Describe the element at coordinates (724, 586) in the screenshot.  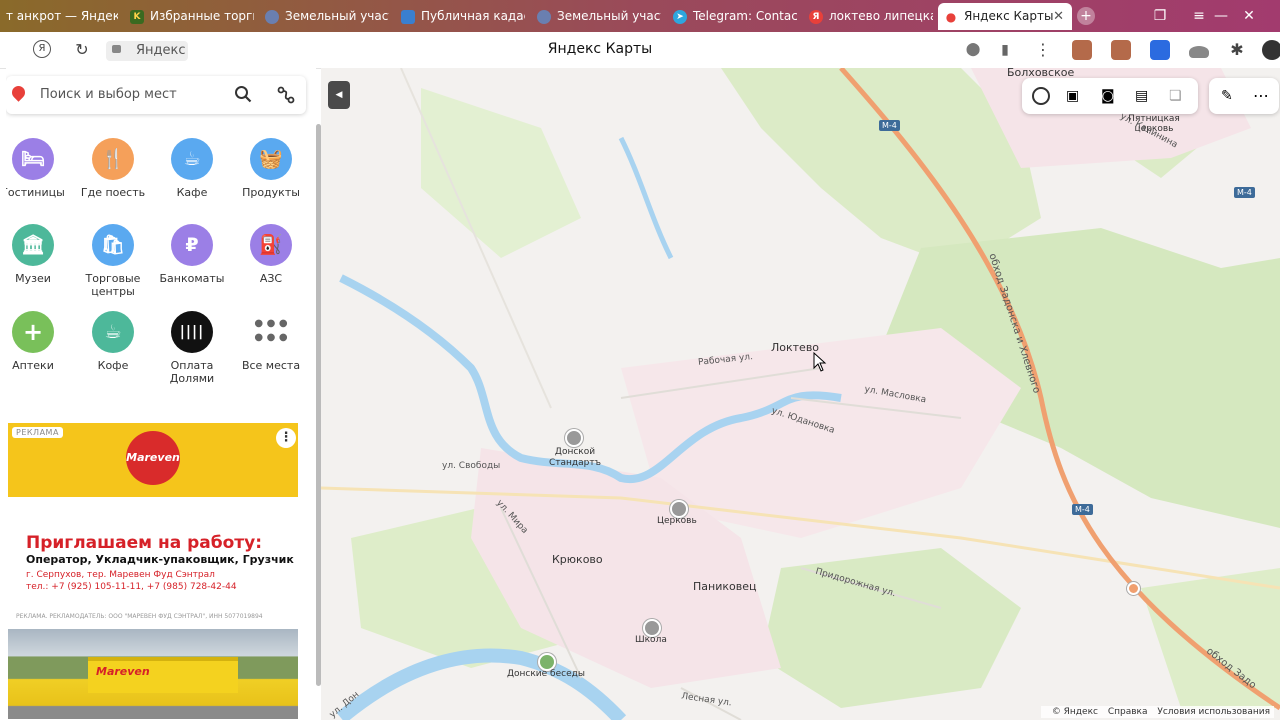
I see `map-place-label: Паниковец` at that location.